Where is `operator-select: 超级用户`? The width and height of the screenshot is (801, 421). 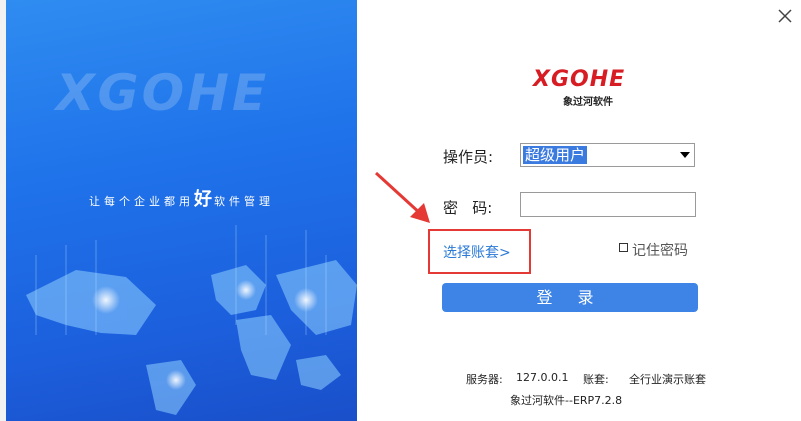
operator-select: 超级用户 is located at coordinates (607, 155).